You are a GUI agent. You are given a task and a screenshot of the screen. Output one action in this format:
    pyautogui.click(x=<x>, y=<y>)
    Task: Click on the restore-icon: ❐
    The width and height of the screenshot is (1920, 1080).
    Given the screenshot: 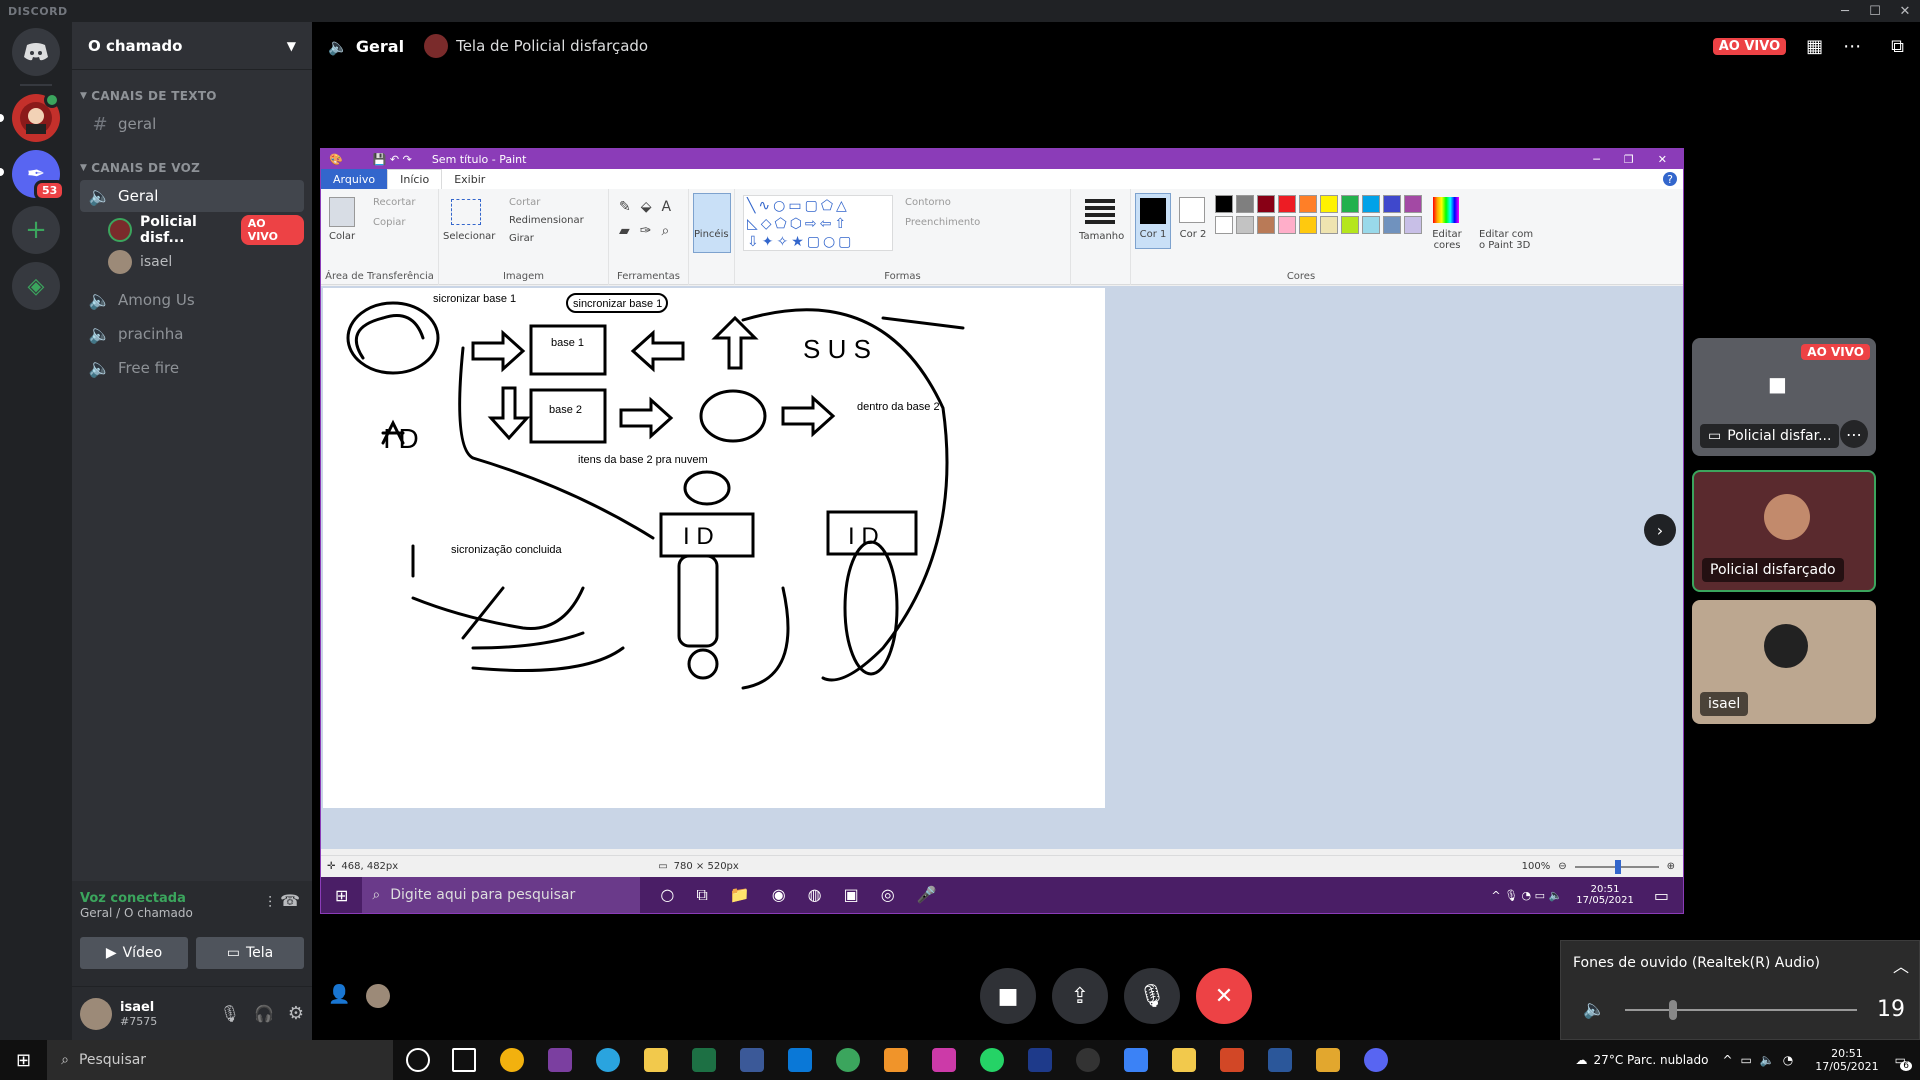 What is the action you would take?
    pyautogui.click(x=1629, y=159)
    